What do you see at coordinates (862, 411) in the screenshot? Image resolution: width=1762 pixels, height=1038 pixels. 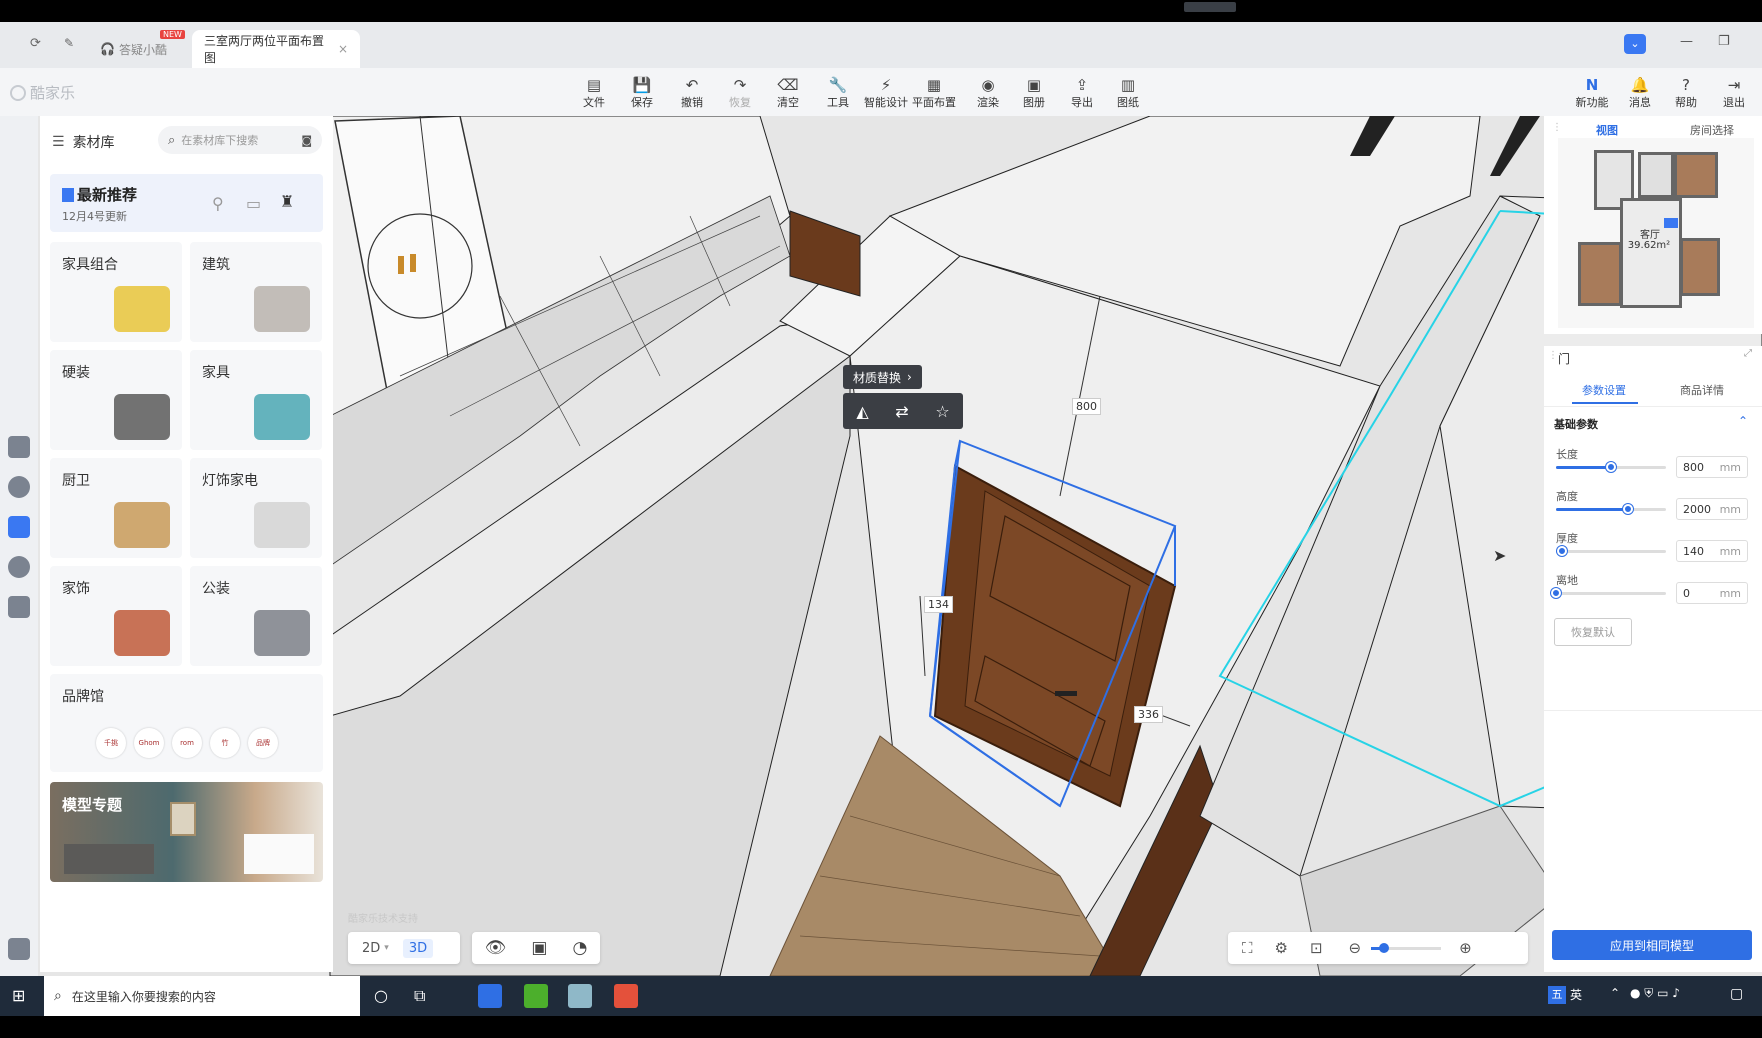 I see `mirror-icon: ◭` at bounding box center [862, 411].